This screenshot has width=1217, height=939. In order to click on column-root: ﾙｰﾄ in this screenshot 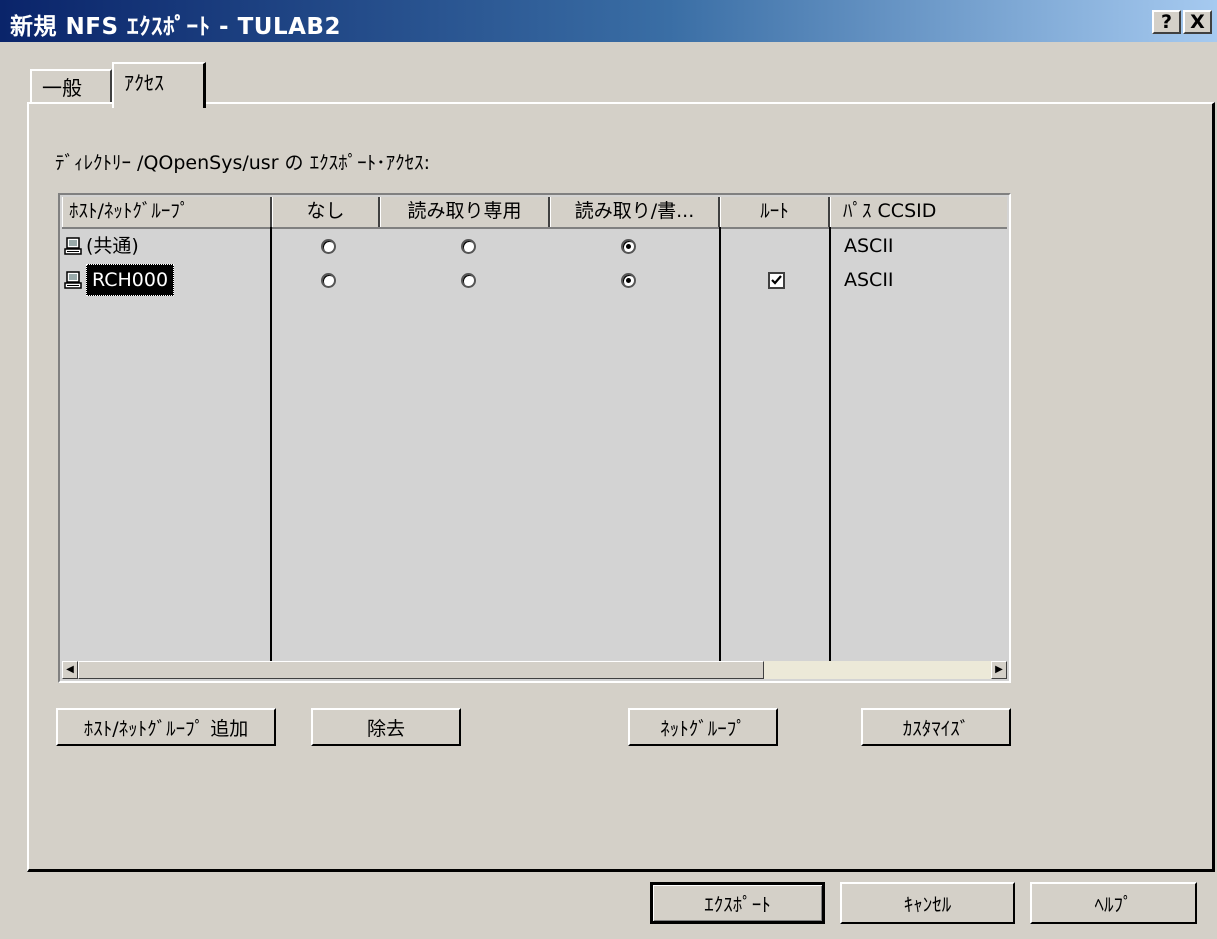, I will do `click(775, 212)`.